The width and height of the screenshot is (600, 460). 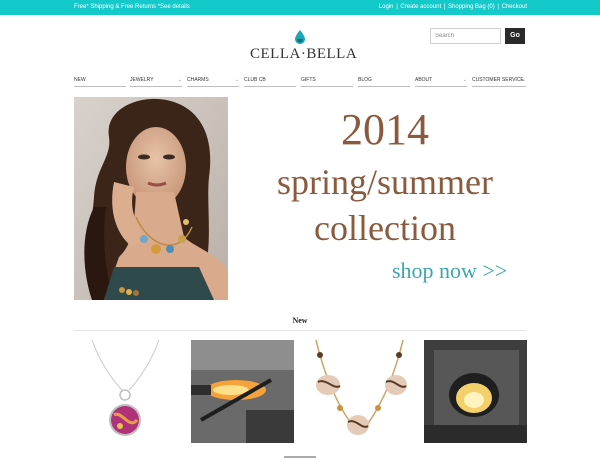 What do you see at coordinates (300, 320) in the screenshot?
I see `new-section-title: New` at bounding box center [300, 320].